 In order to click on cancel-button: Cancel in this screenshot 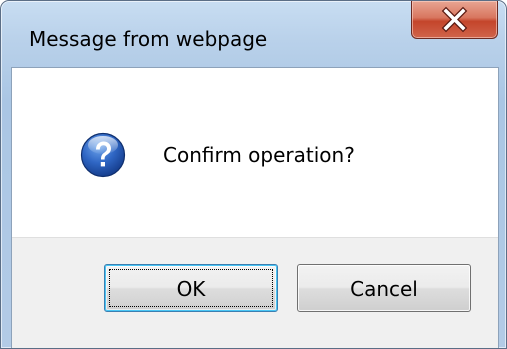, I will do `click(384, 288)`.